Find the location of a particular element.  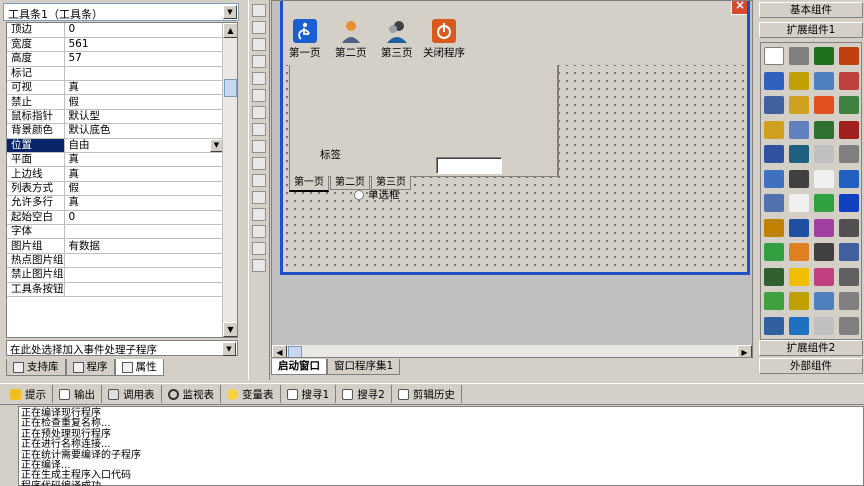

component-header-ext2: 扩展组件2 is located at coordinates (811, 348).